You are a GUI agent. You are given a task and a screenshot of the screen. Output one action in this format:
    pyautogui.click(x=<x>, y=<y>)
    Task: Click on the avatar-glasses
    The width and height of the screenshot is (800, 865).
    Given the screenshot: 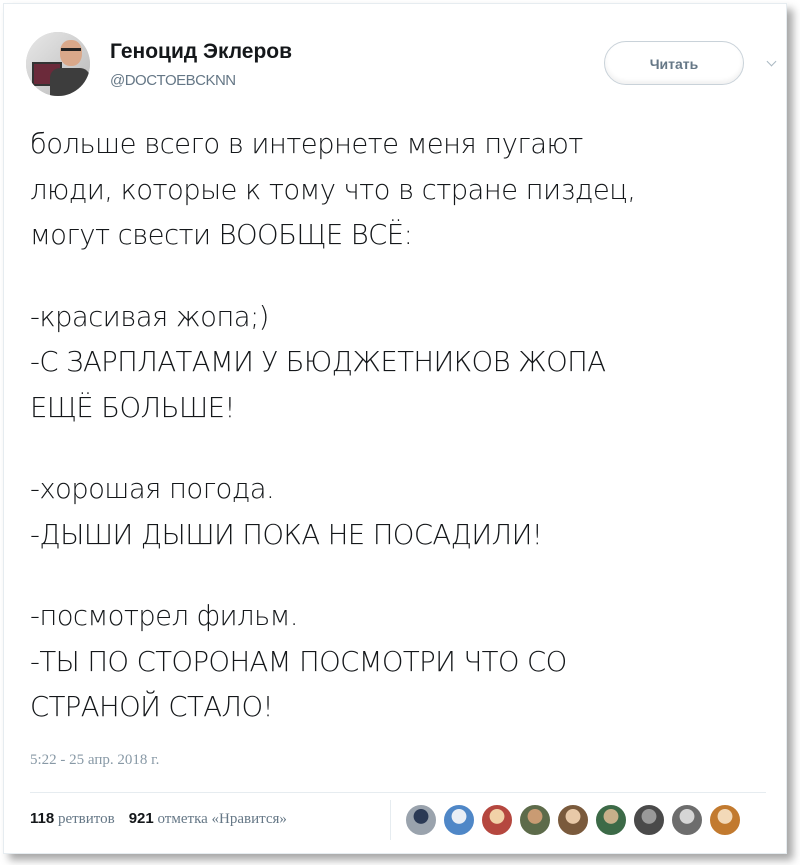 What is the action you would take?
    pyautogui.click(x=71, y=52)
    